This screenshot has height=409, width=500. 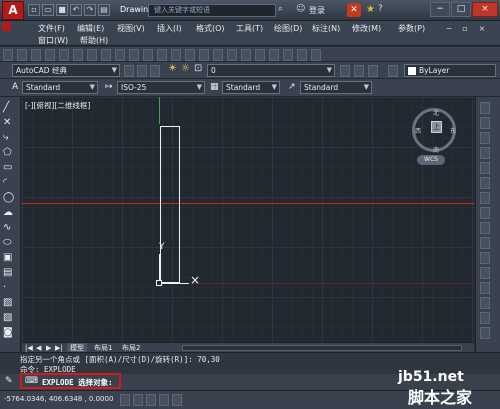 I want to click on menu-tools: 工具(T), so click(x=249, y=28).